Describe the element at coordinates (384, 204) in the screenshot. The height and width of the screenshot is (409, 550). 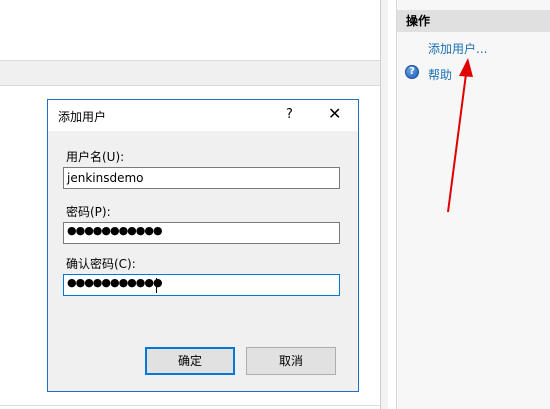
I see `pane-splitter` at that location.